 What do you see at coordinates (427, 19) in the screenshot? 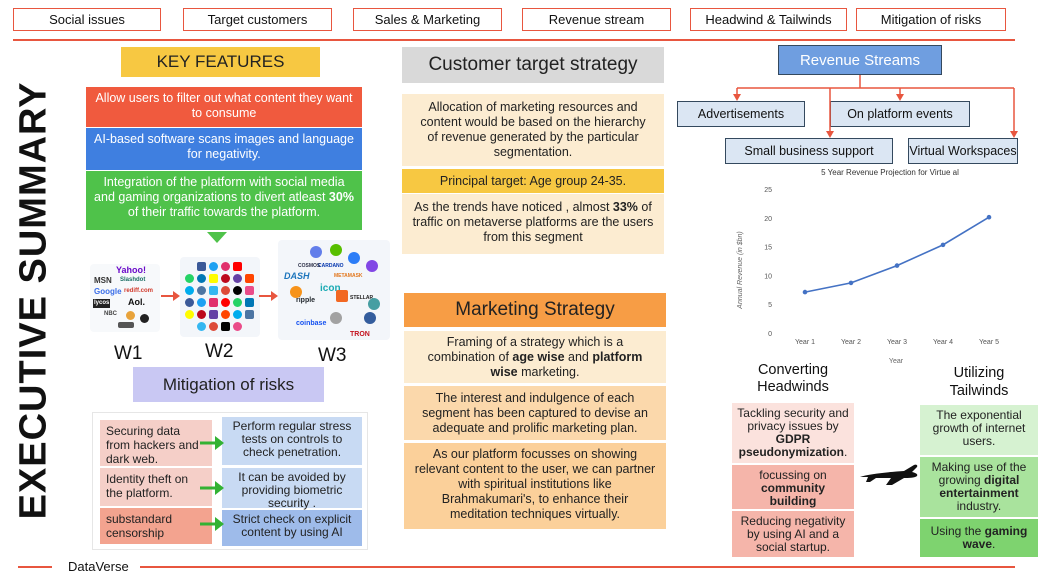
I see `nav-sales-marketing: Sales & Marketing` at bounding box center [427, 19].